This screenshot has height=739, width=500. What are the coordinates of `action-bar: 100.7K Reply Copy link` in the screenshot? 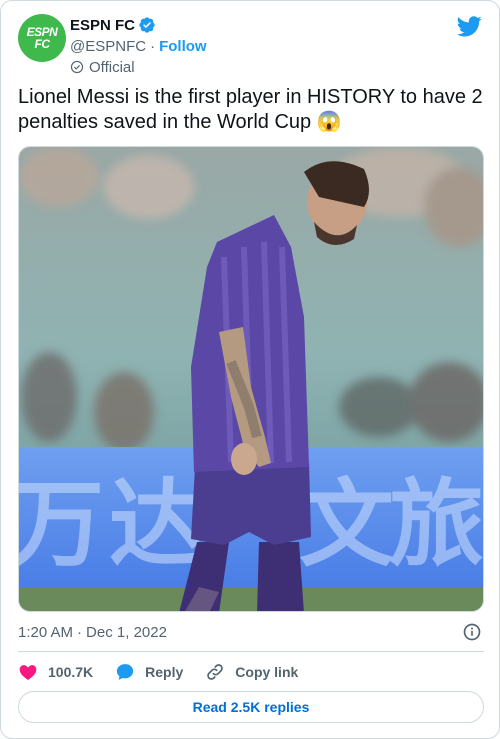 It's located at (169, 672).